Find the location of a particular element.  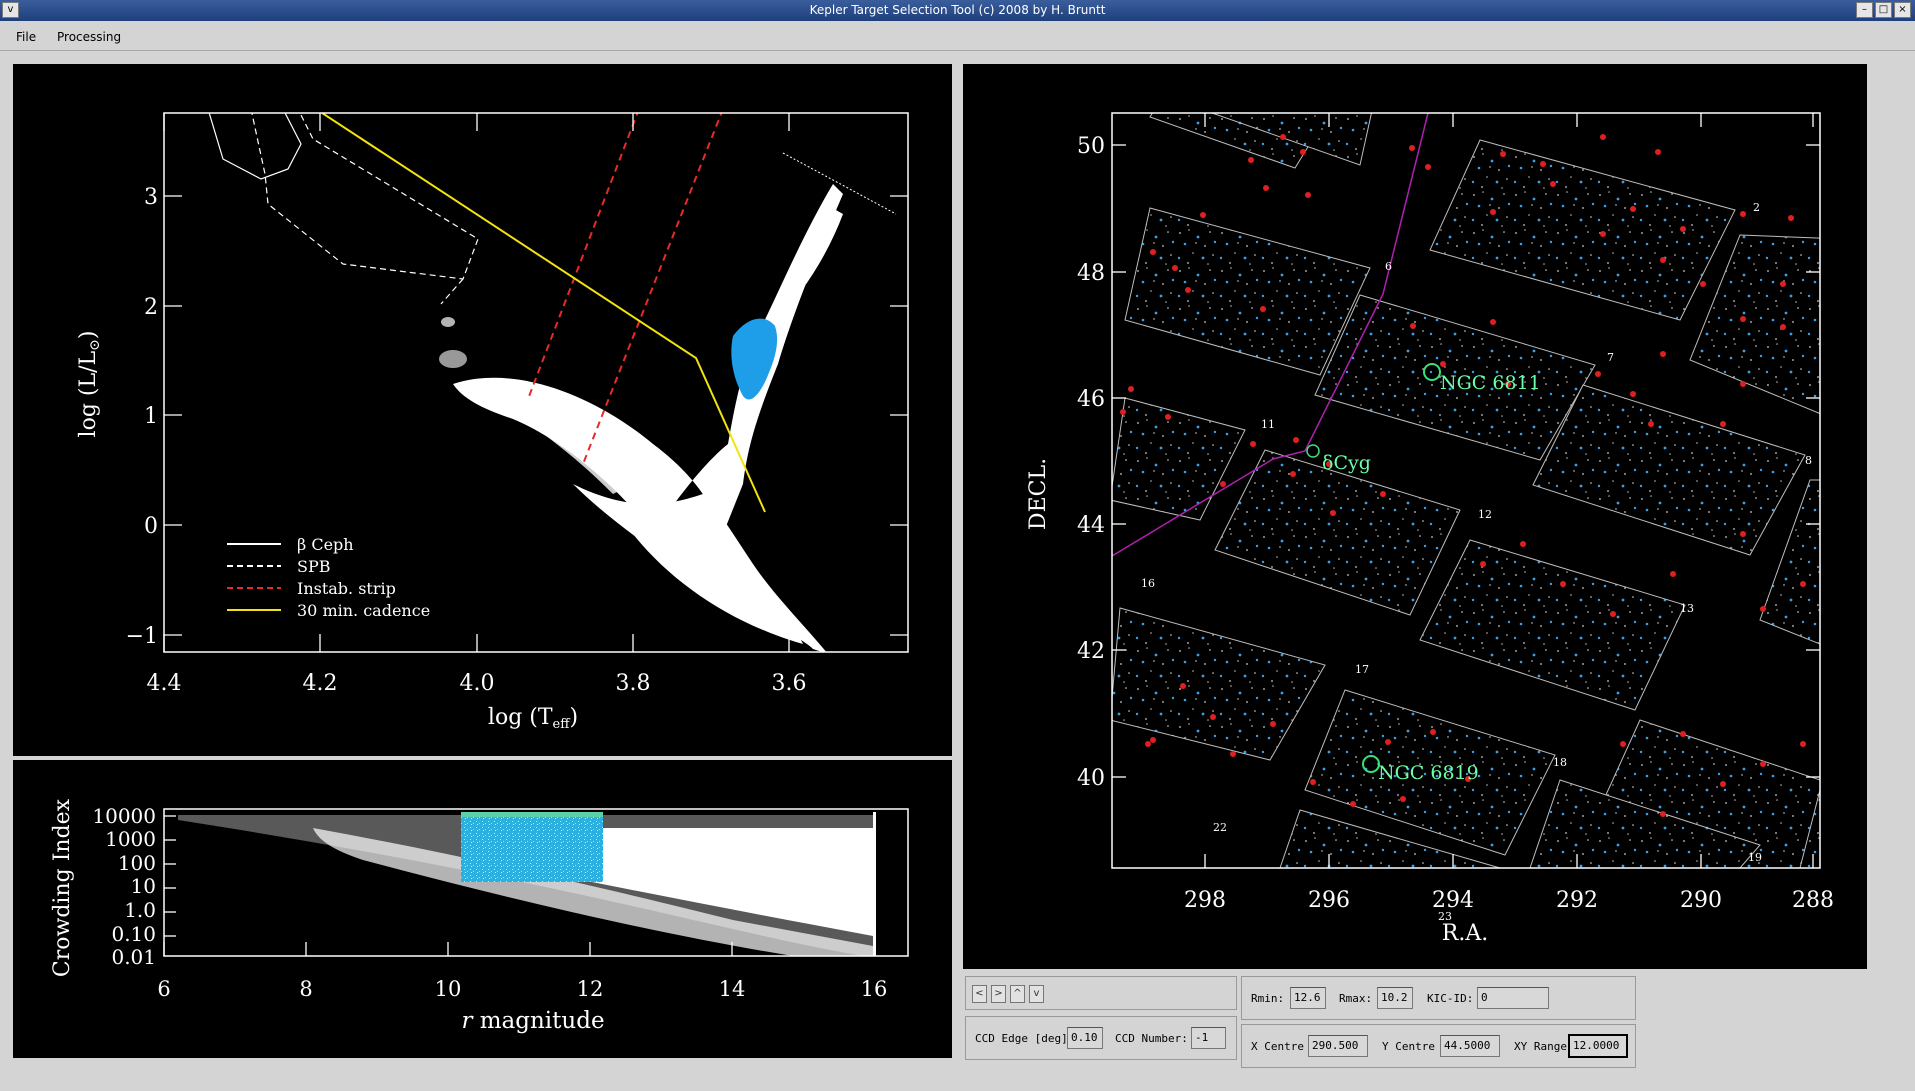

legend-label: Instab. strip is located at coordinates (346, 588).